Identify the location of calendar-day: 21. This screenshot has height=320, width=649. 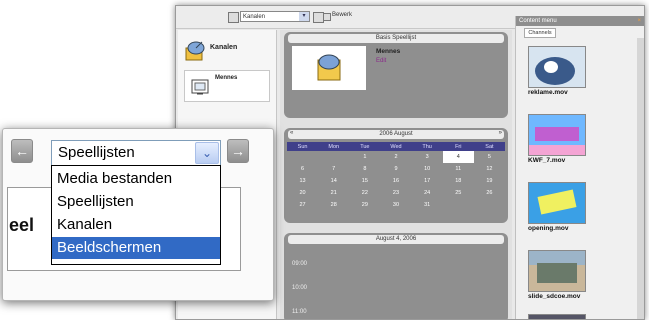
(333, 193).